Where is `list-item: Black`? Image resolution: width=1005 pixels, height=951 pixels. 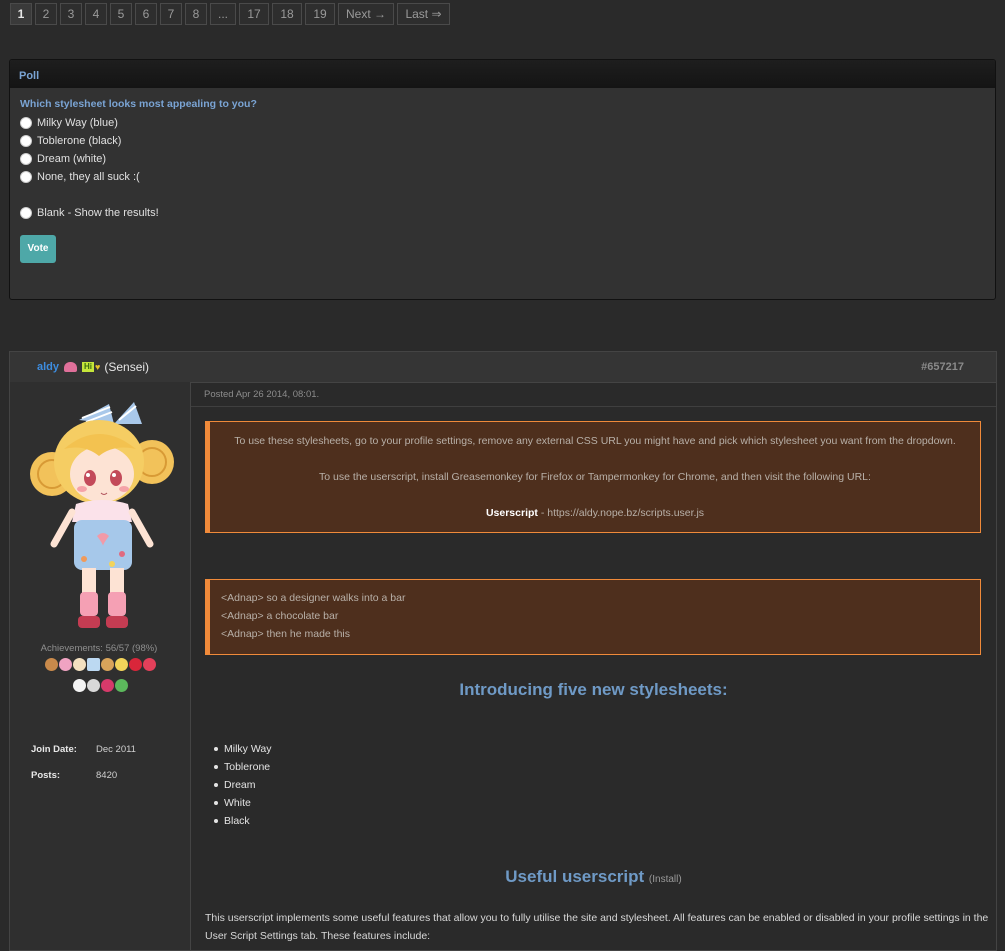
list-item: Black is located at coordinates (242, 821).